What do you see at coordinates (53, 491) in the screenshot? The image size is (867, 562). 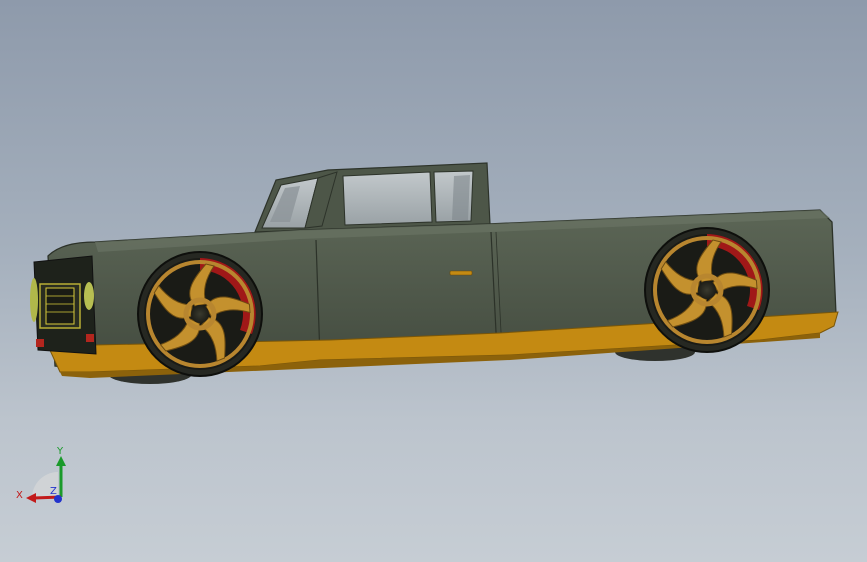 I see `triad-z-label: Z` at bounding box center [53, 491].